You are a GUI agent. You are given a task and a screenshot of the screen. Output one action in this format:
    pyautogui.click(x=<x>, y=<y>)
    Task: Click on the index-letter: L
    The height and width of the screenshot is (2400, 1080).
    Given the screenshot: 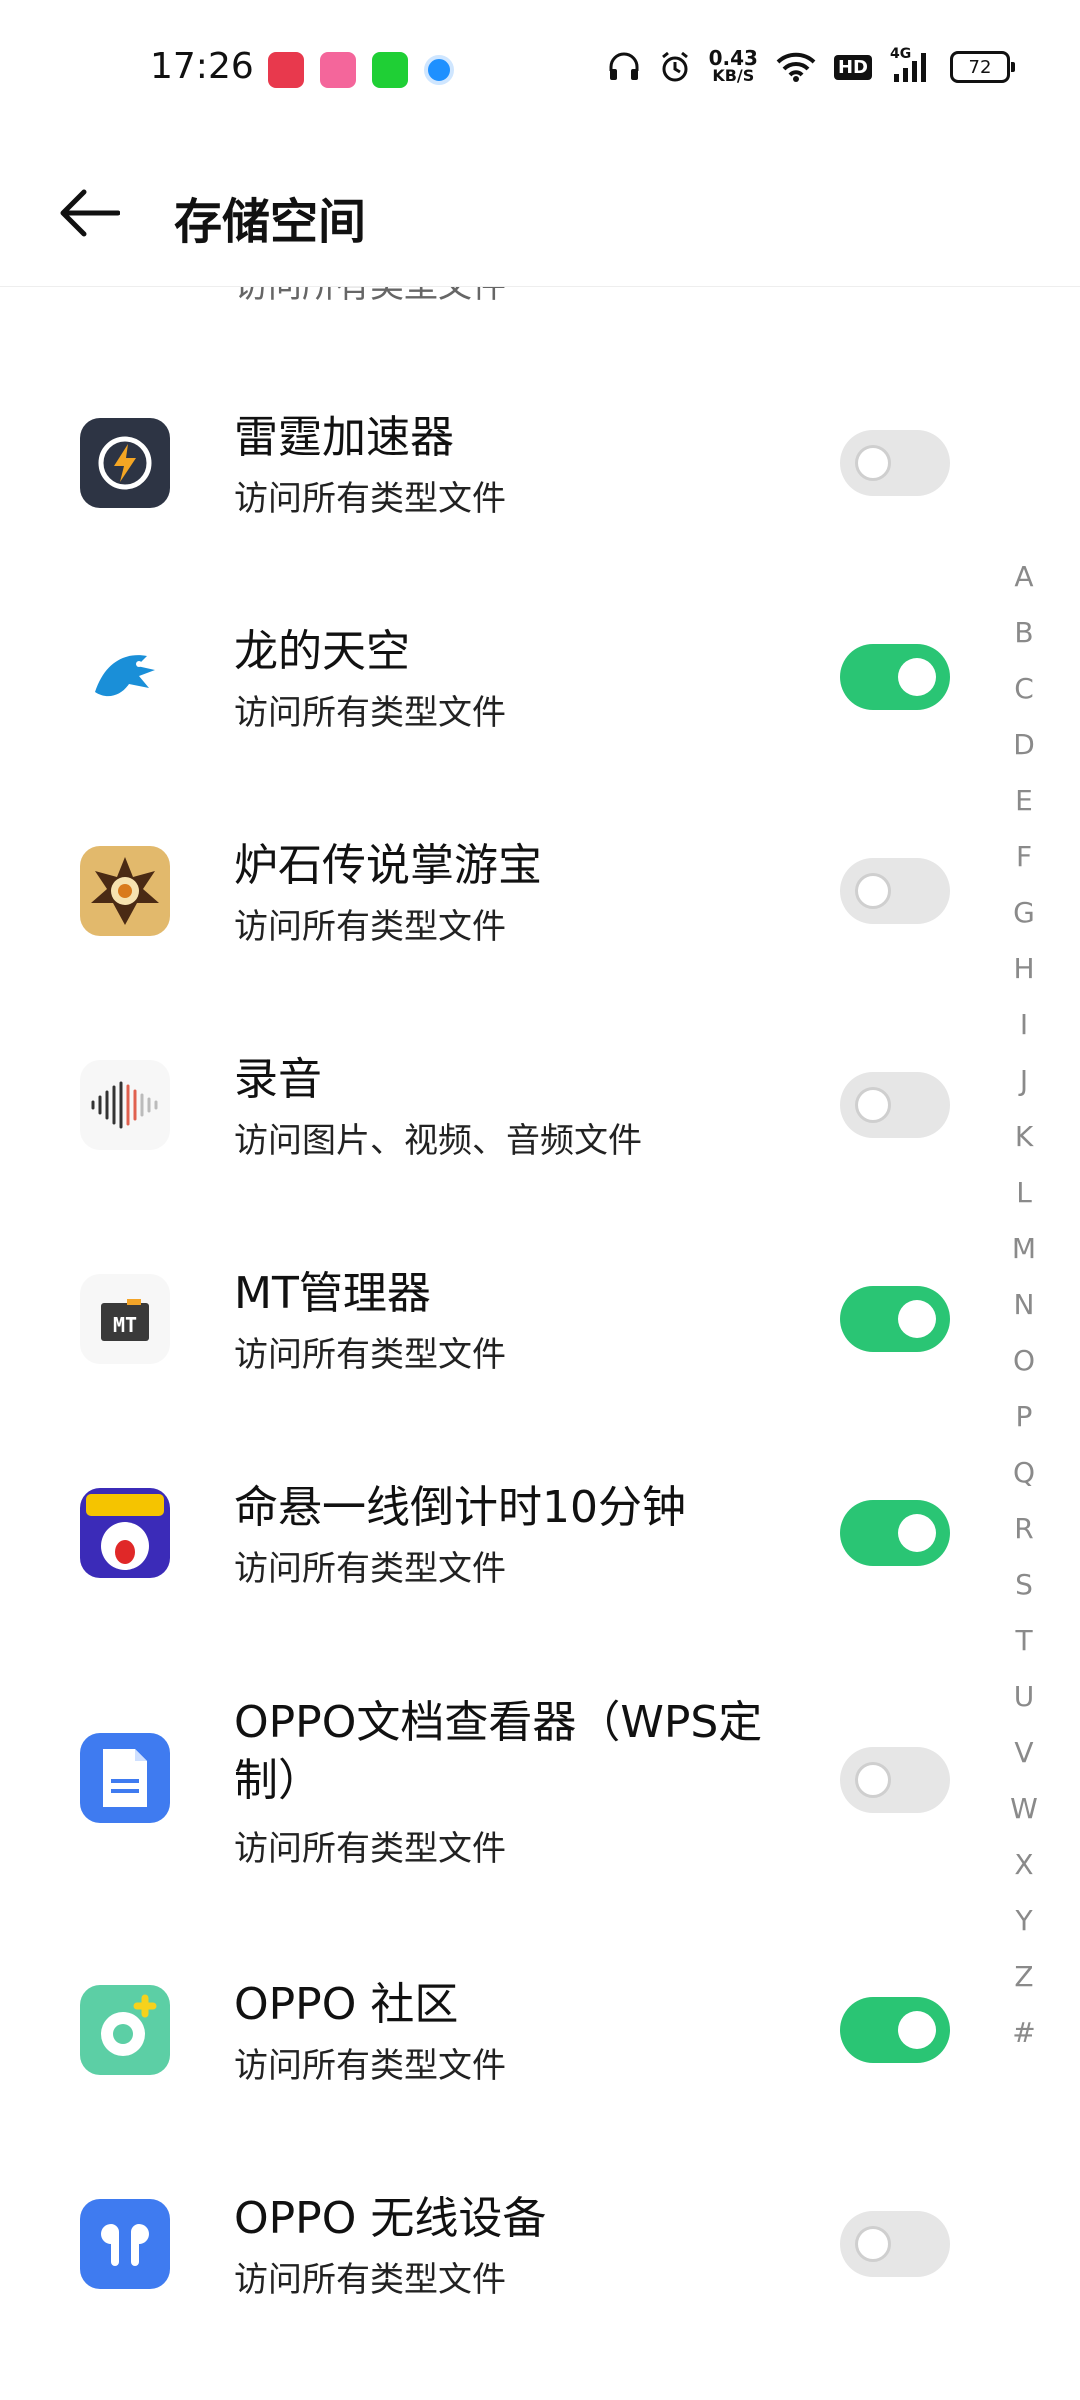 What is the action you would take?
    pyautogui.click(x=1024, y=1192)
    